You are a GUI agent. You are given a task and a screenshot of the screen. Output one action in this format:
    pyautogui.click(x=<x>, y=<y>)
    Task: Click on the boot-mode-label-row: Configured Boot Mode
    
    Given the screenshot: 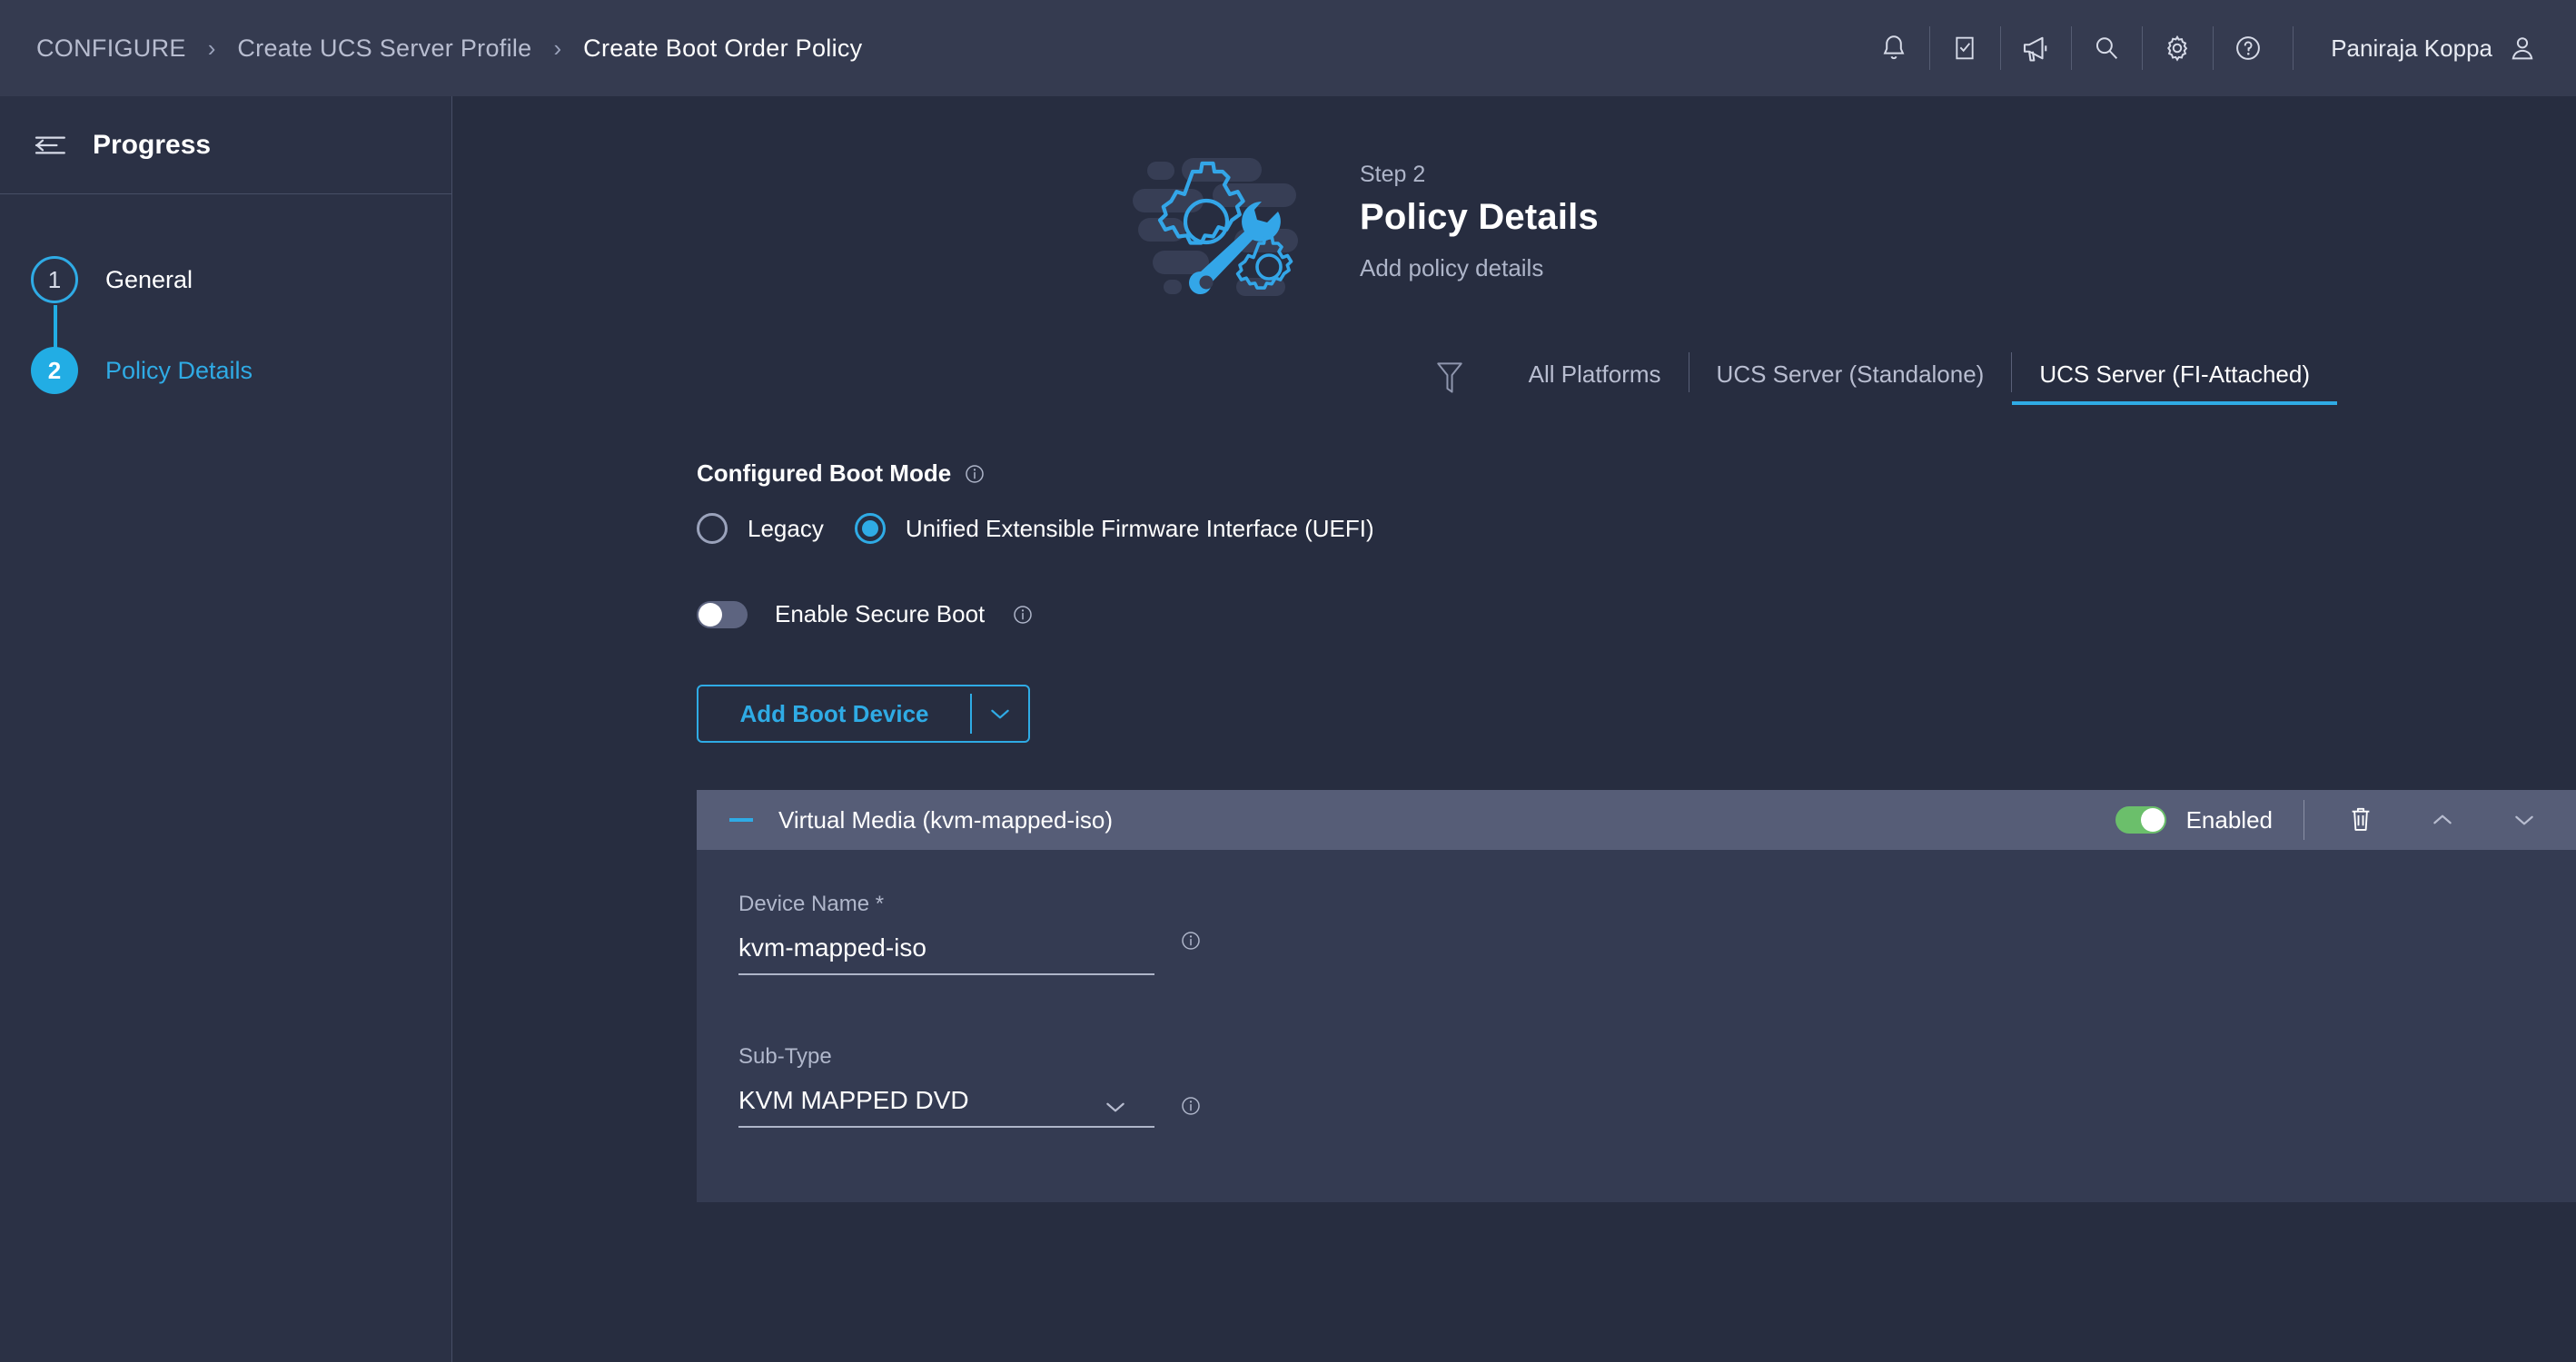 What is the action you would take?
    pyautogui.click(x=1636, y=473)
    